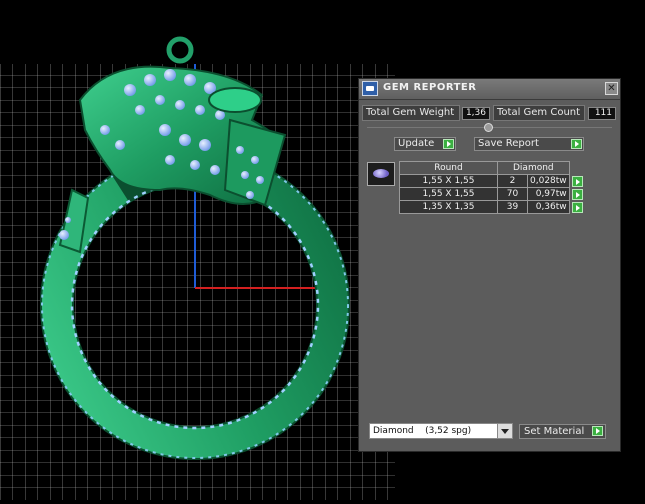 Image resolution: width=645 pixels, height=504 pixels. Describe the element at coordinates (539, 113) in the screenshot. I see `total-gem-count-label: Total Gem Count` at that location.